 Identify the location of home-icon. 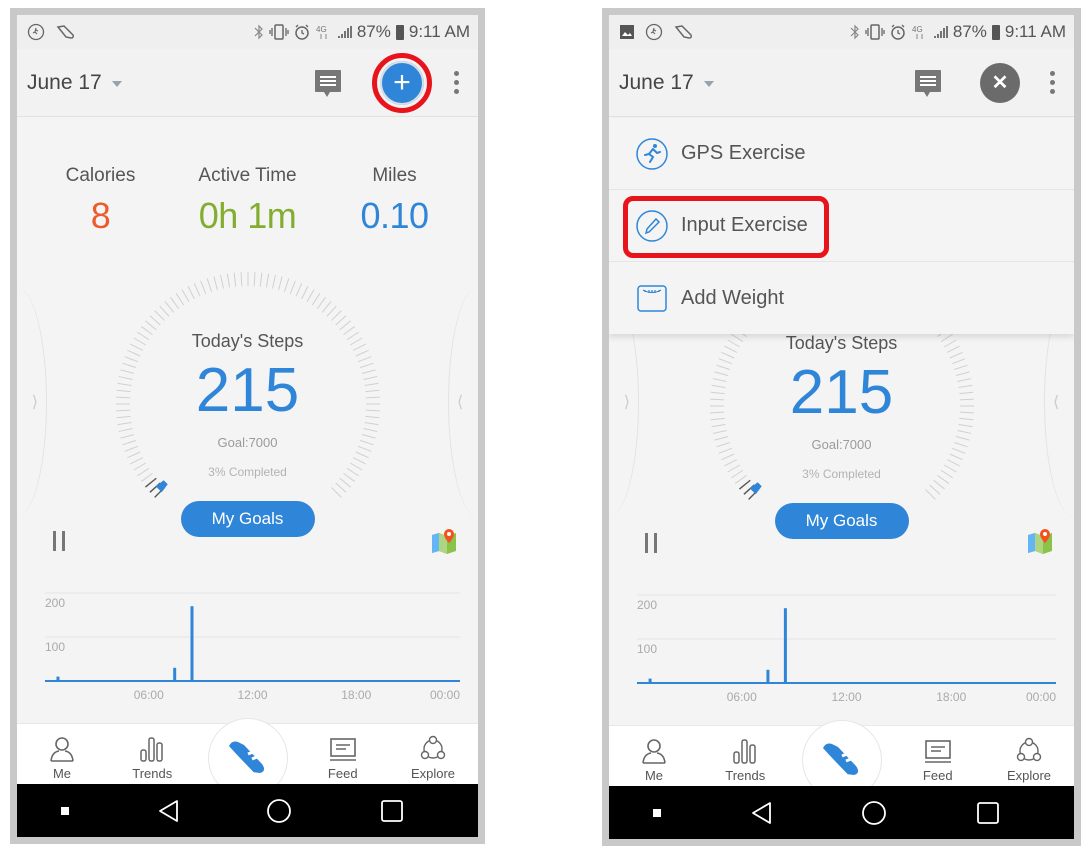
(873, 812).